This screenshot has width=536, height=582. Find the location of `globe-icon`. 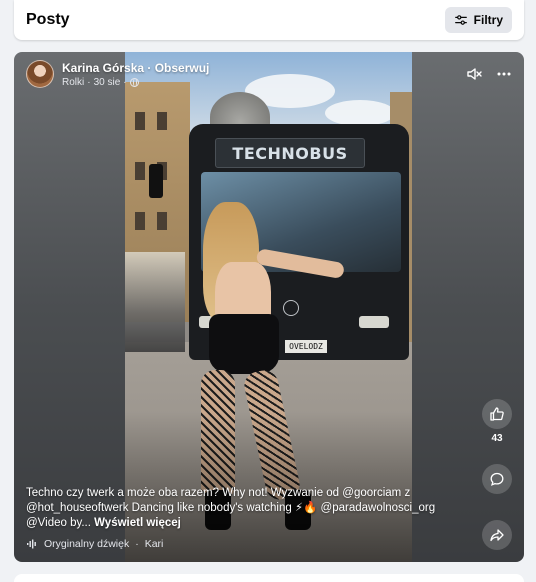

globe-icon is located at coordinates (134, 82).